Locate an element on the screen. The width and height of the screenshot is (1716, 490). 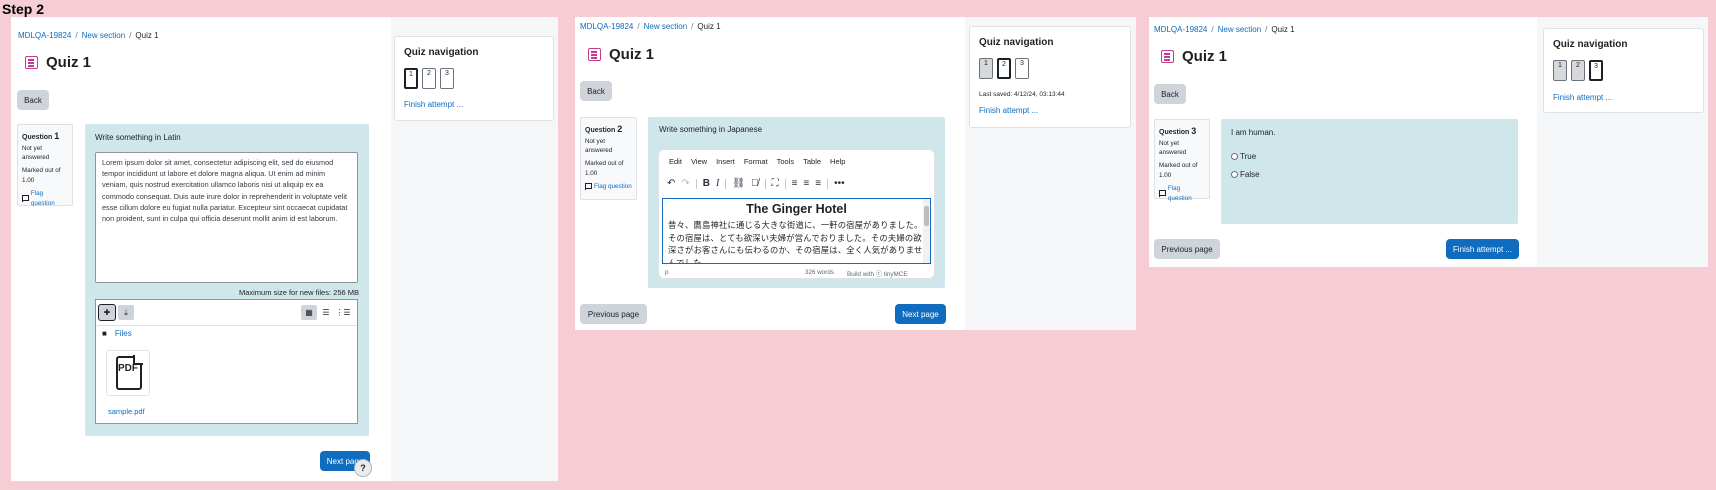
option-false: False is located at coordinates (1245, 174).